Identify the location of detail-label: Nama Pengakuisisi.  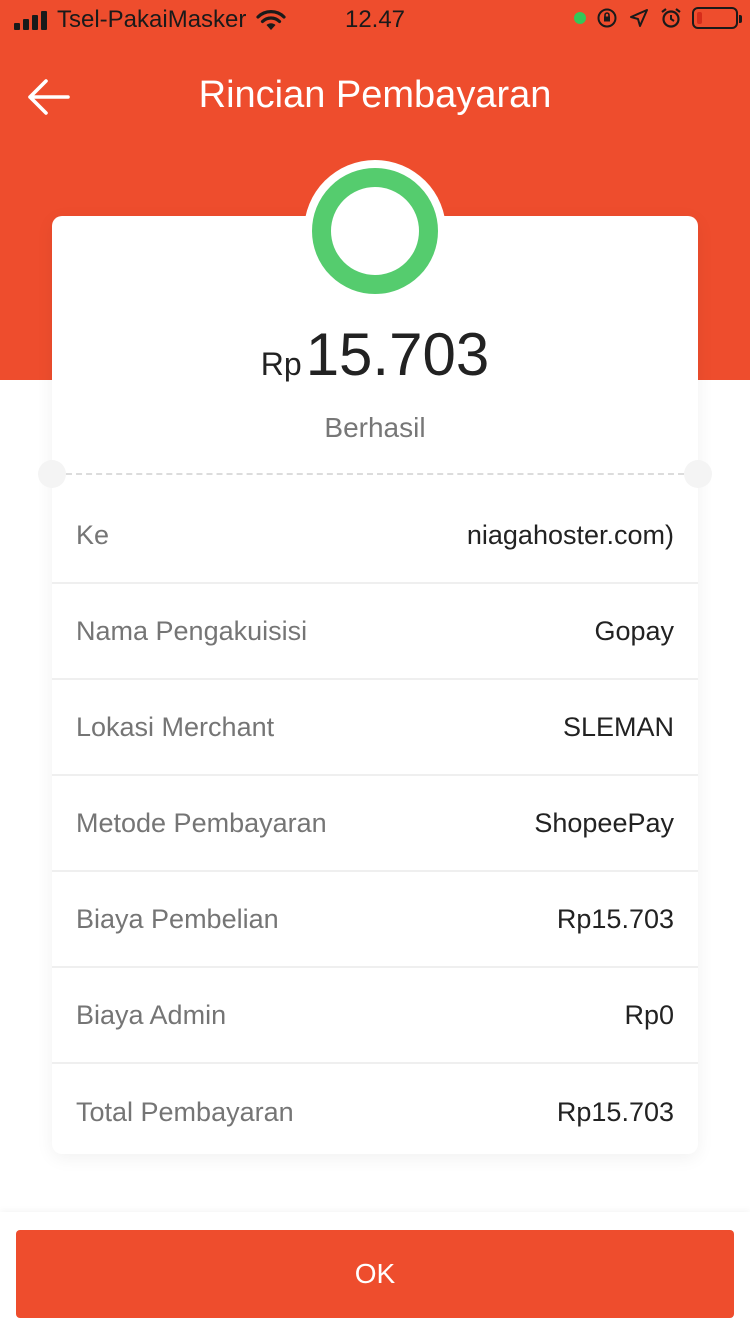
(192, 630).